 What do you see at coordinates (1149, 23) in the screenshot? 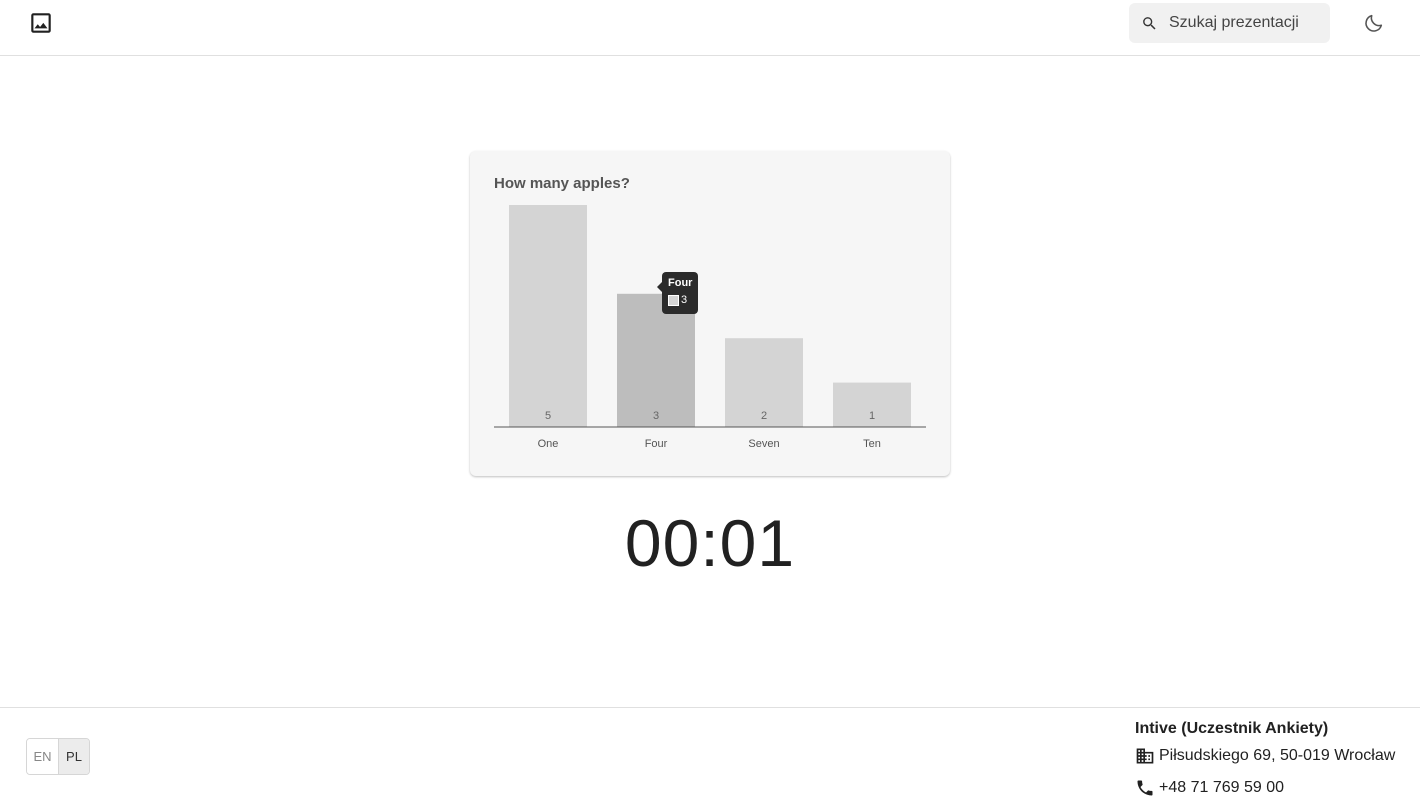
I see `search-icon` at bounding box center [1149, 23].